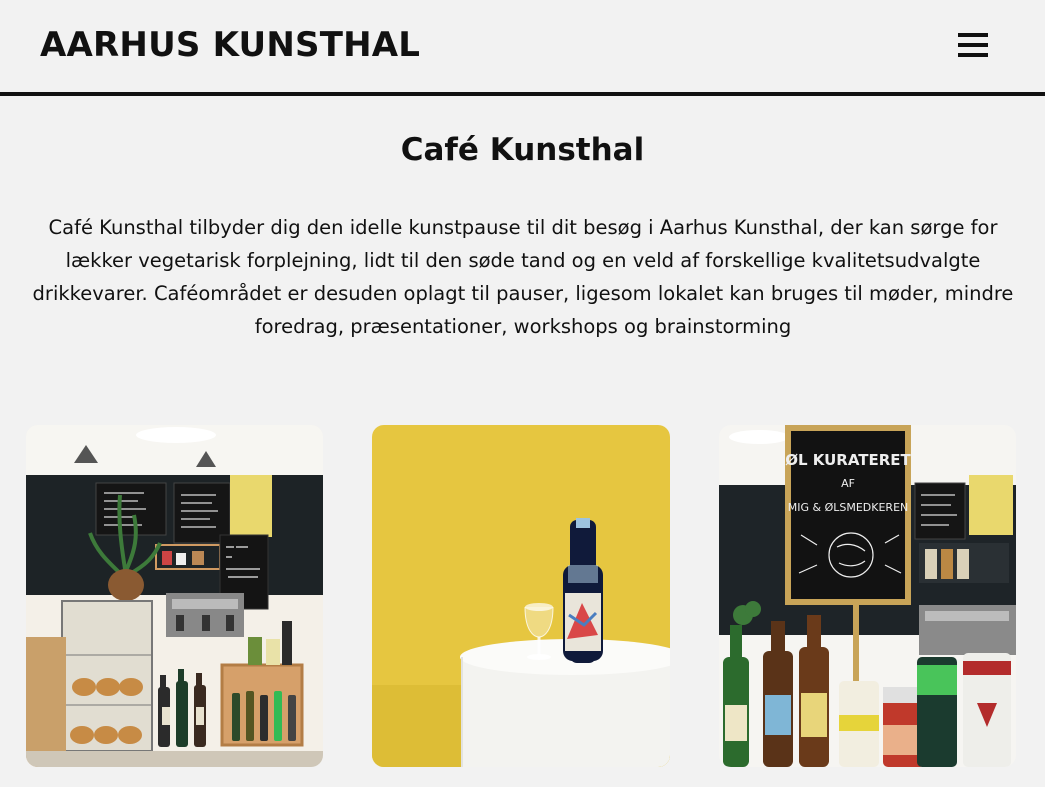  What do you see at coordinates (522, 150) in the screenshot?
I see `page-title: Café Kunsthal` at bounding box center [522, 150].